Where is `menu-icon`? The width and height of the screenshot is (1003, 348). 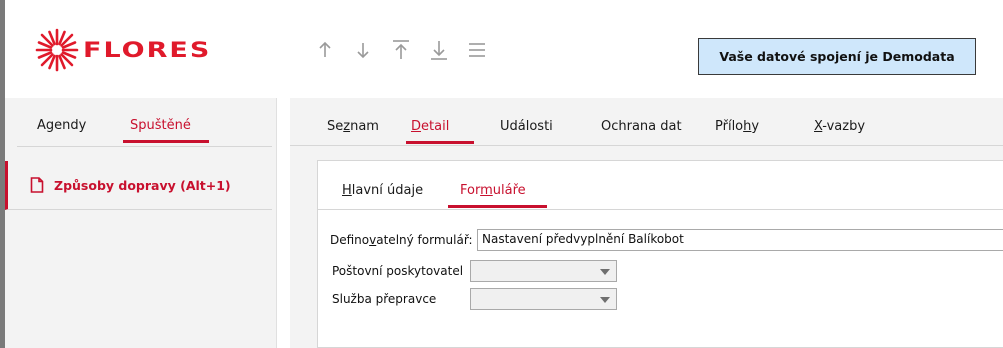
menu-icon is located at coordinates (477, 50).